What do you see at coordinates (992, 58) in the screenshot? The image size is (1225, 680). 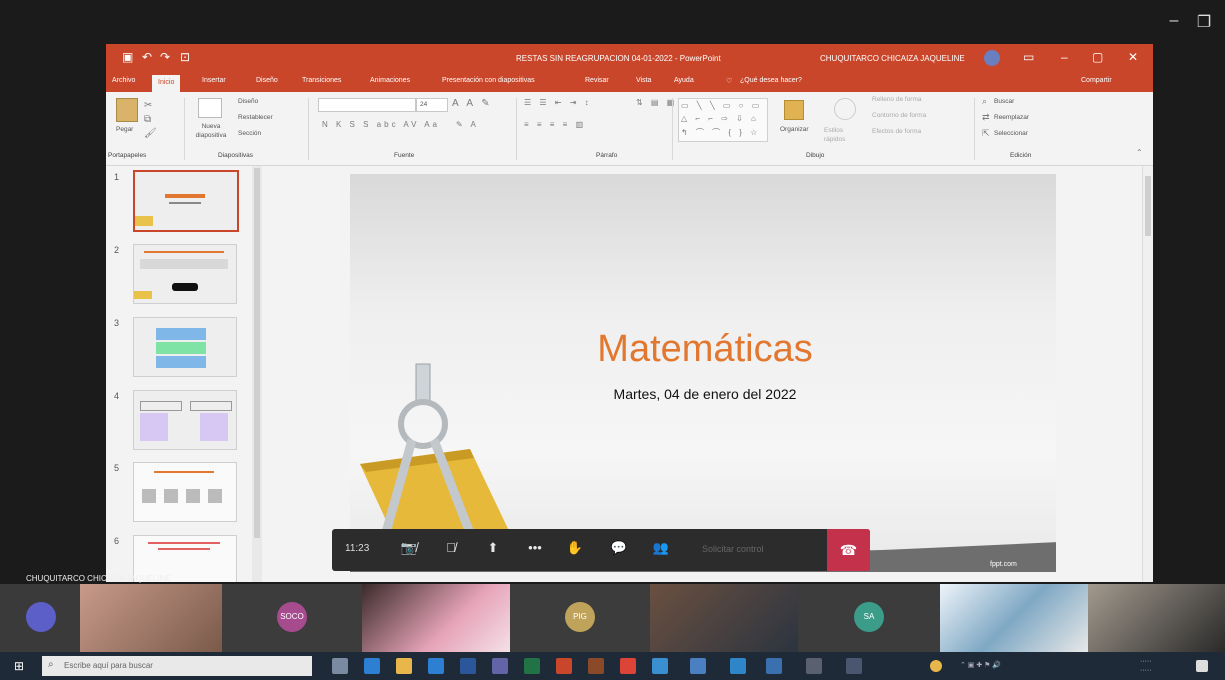 I see `user-avatar` at bounding box center [992, 58].